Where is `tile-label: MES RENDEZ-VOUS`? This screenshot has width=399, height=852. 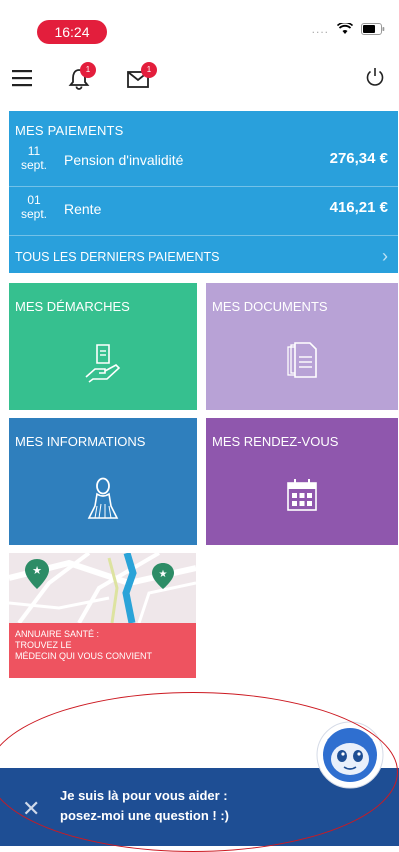 tile-label: MES RENDEZ-VOUS is located at coordinates (275, 441).